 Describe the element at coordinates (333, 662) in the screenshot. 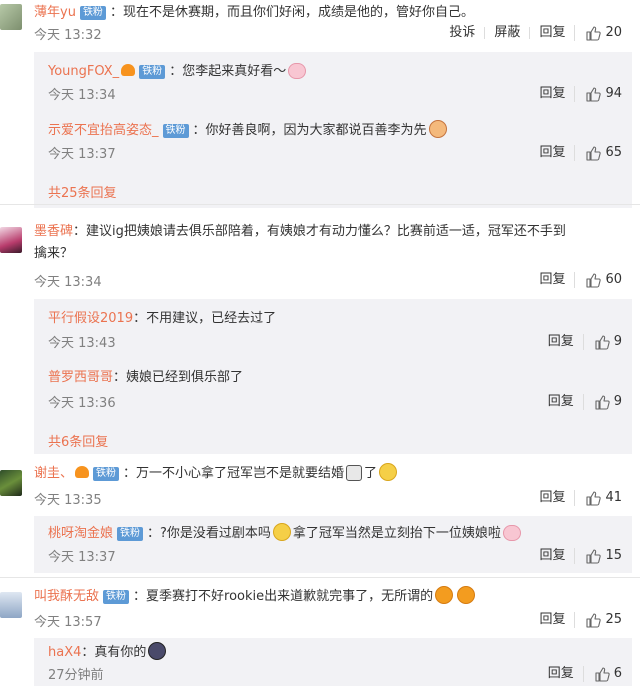

I see `reply-box: haX4：真有你的 27分钟前 回复 6` at that location.